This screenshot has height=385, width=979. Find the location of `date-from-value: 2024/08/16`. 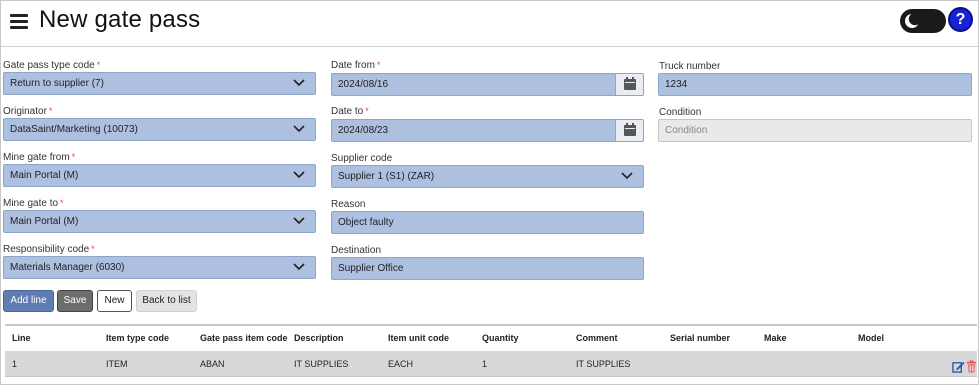

date-from-value: 2024/08/16 is located at coordinates (363, 84).